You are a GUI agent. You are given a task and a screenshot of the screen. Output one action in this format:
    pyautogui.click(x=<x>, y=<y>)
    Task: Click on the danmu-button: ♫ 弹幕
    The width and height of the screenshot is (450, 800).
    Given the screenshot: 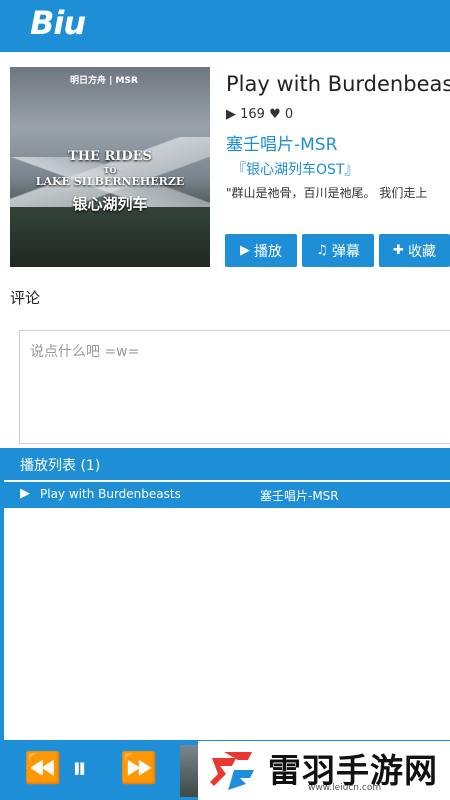 What is the action you would take?
    pyautogui.click(x=338, y=250)
    